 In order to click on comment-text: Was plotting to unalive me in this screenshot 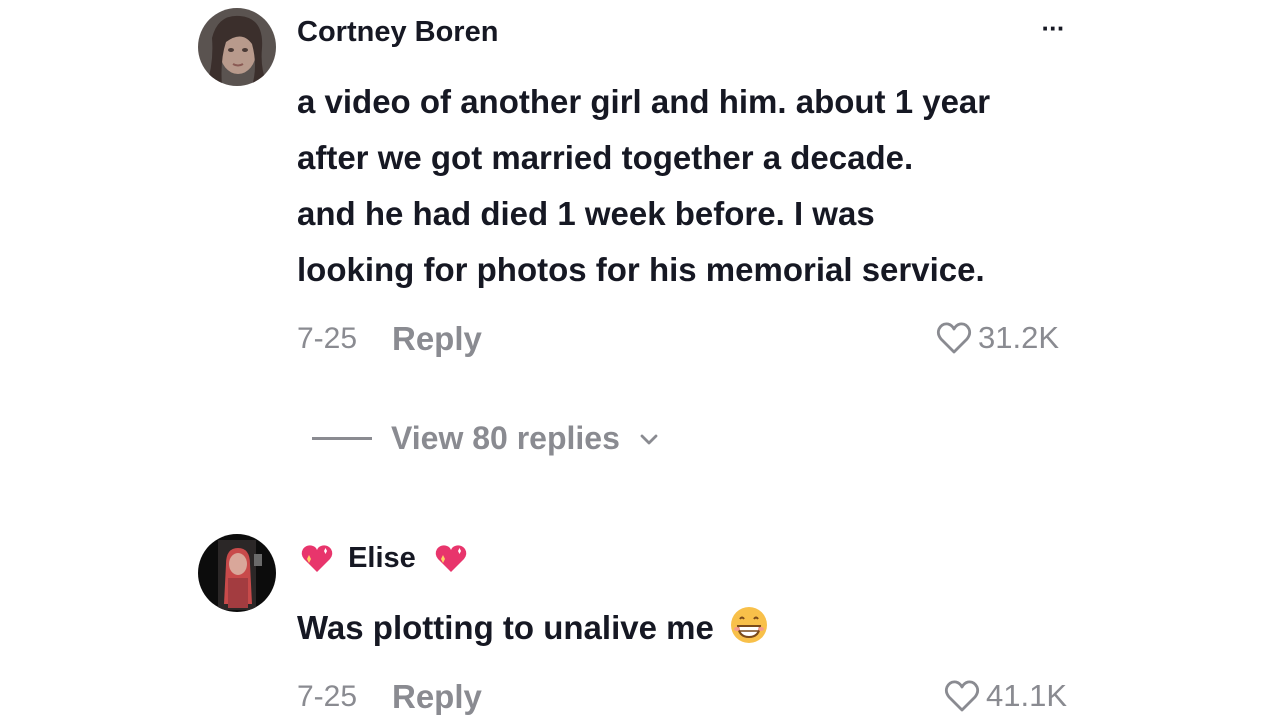, I will do `click(692, 628)`.